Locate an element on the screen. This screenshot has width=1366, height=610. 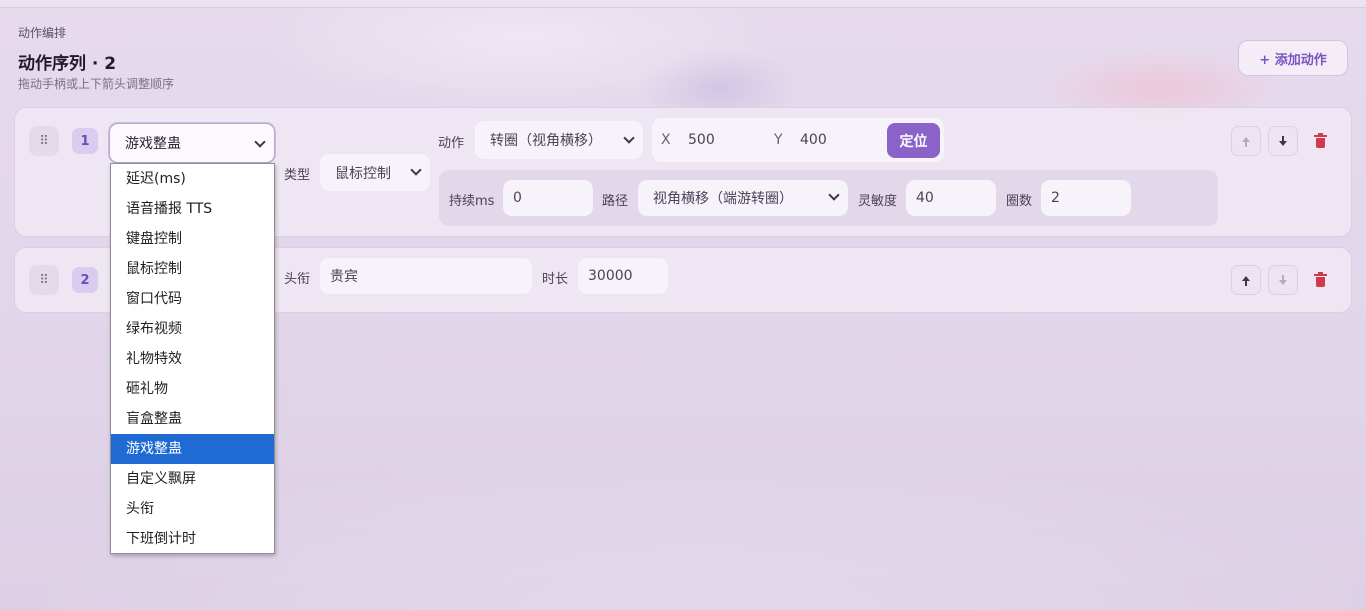
laps-input: 2 is located at coordinates (1086, 198).